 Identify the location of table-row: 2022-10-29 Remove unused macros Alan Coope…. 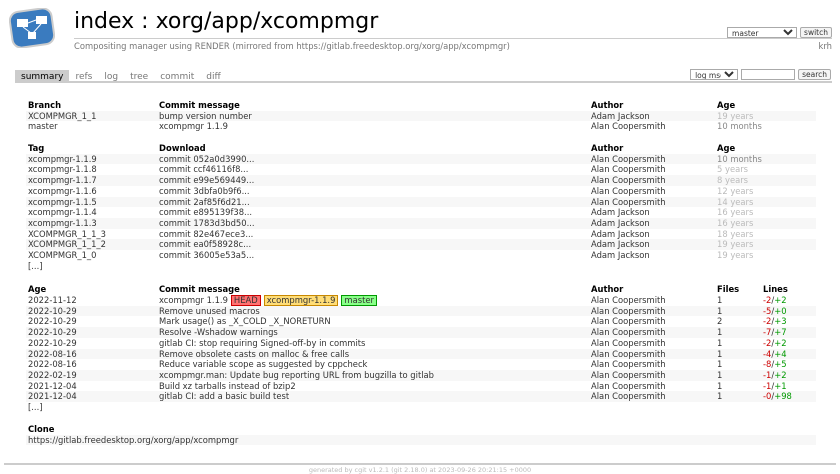
(421, 311).